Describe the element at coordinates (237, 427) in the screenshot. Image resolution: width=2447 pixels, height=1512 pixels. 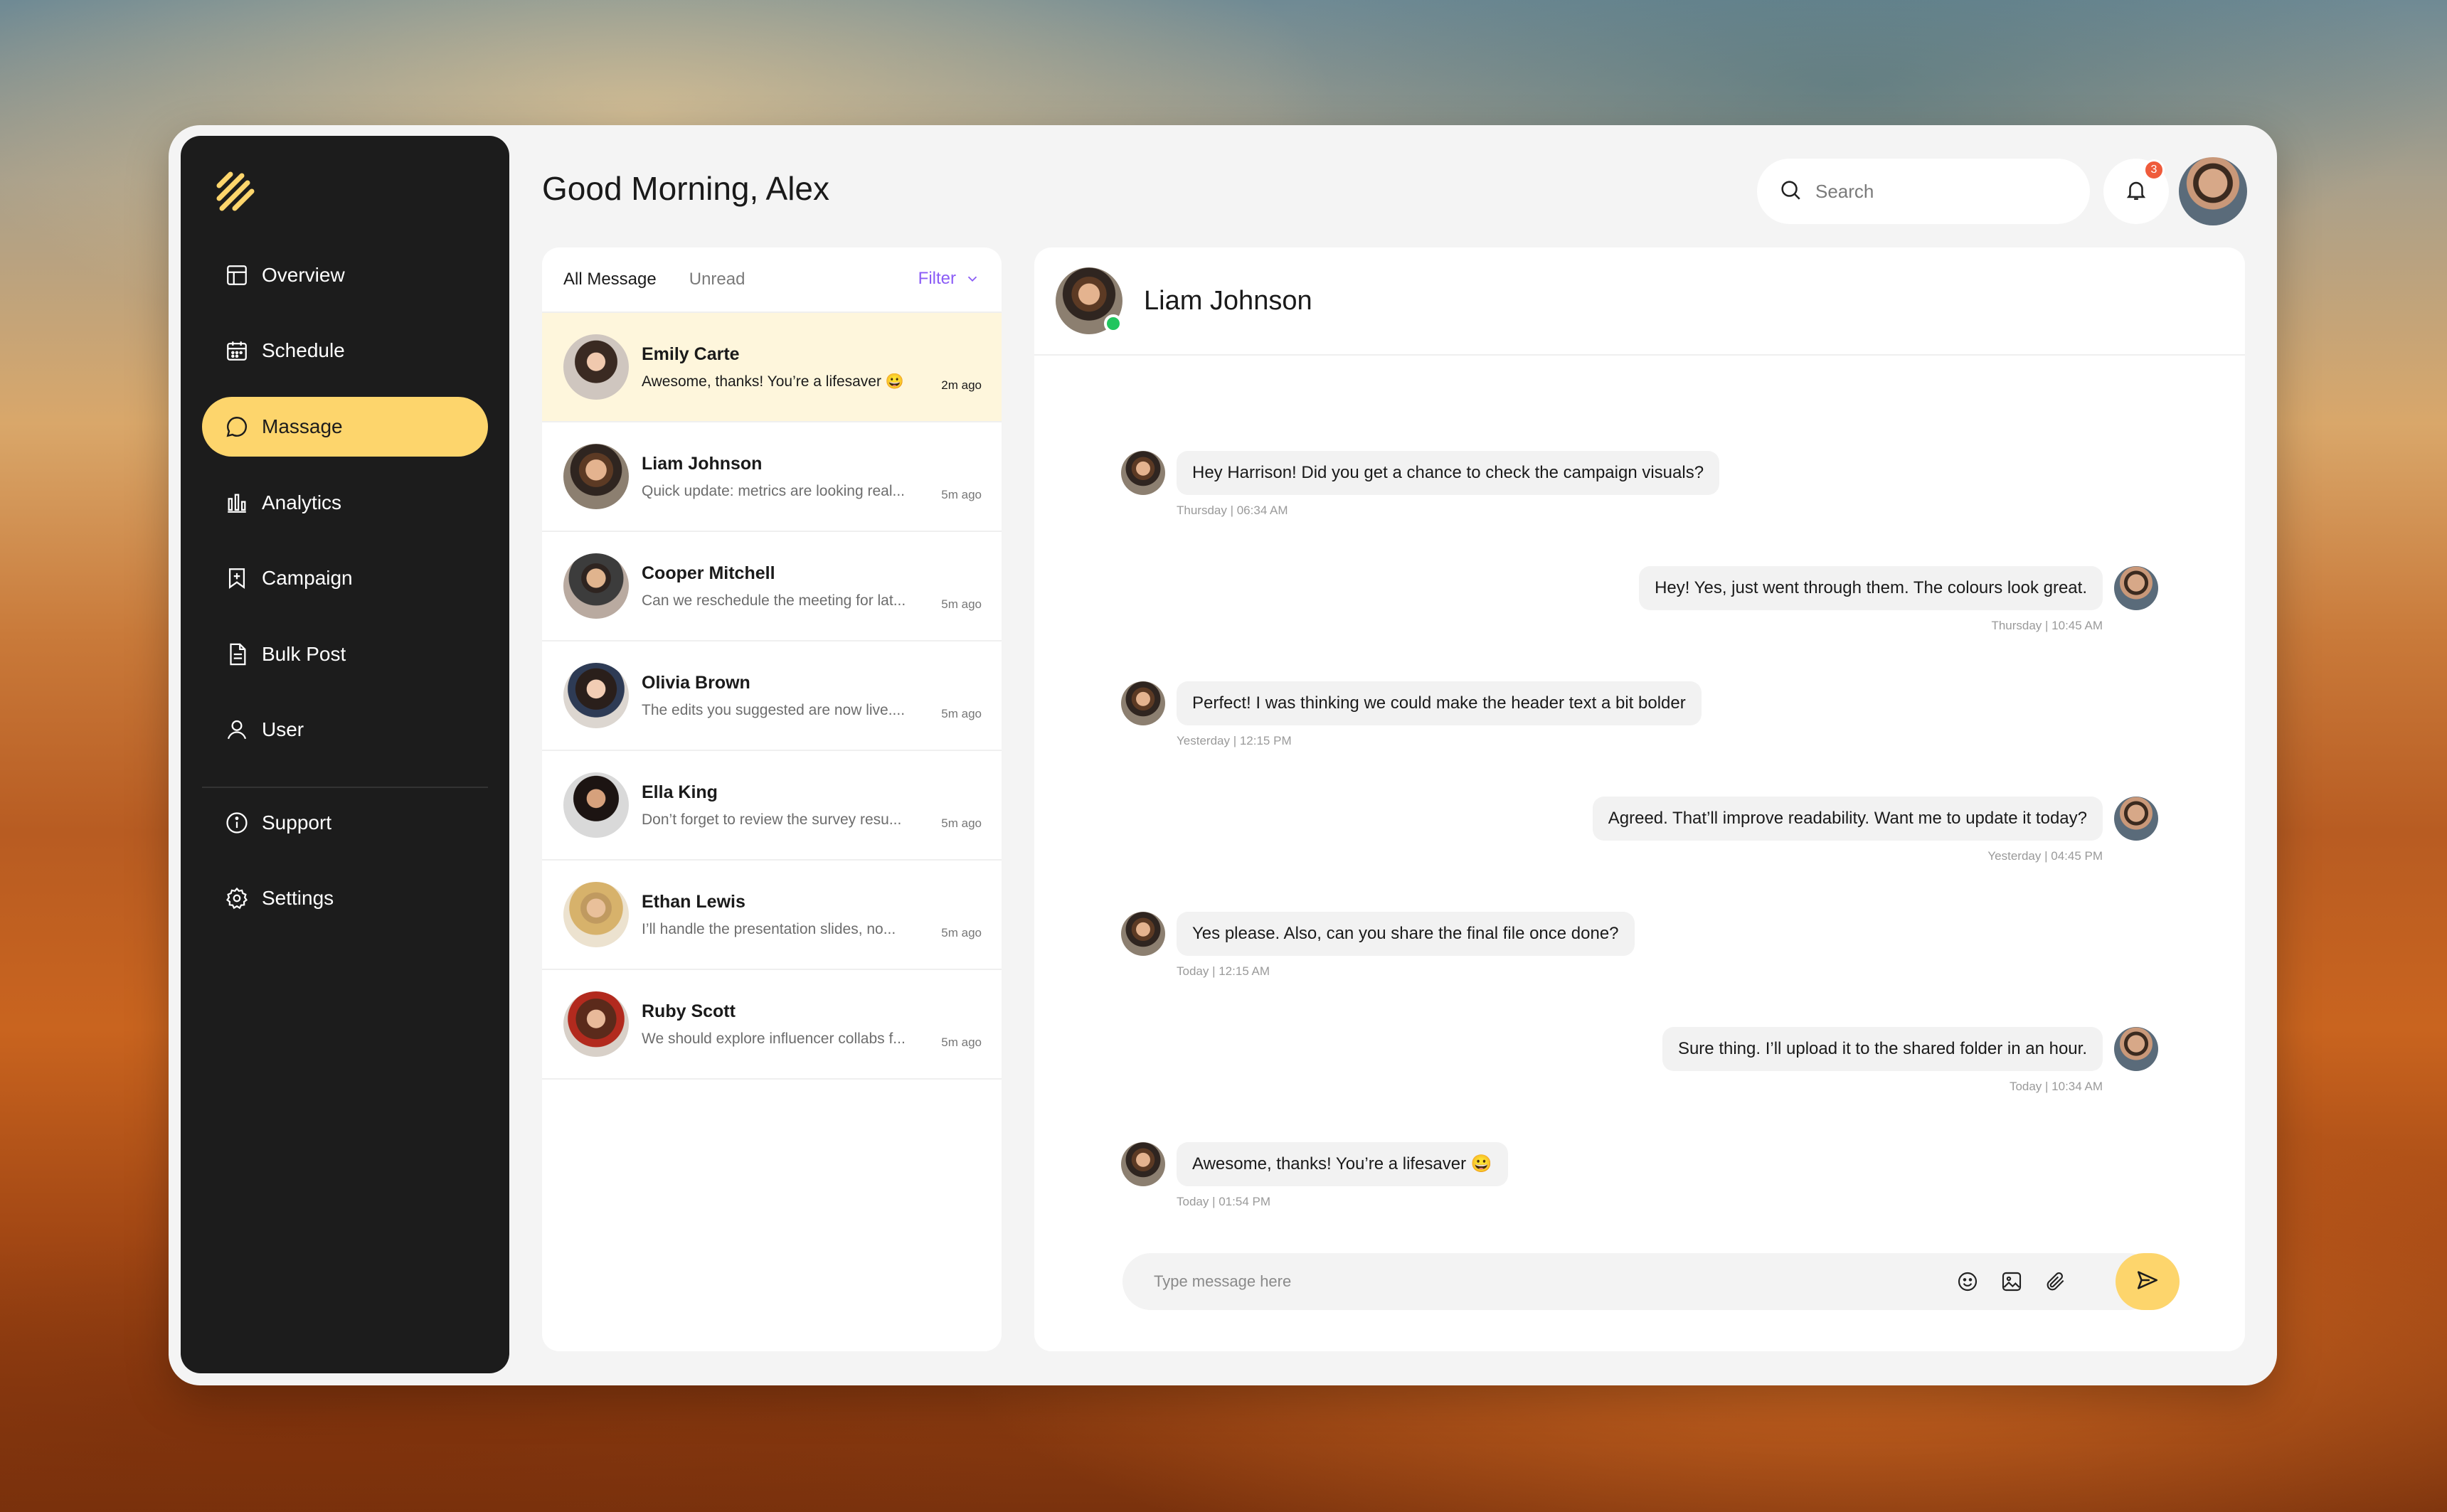
I see `chat-bubble-icon` at that location.